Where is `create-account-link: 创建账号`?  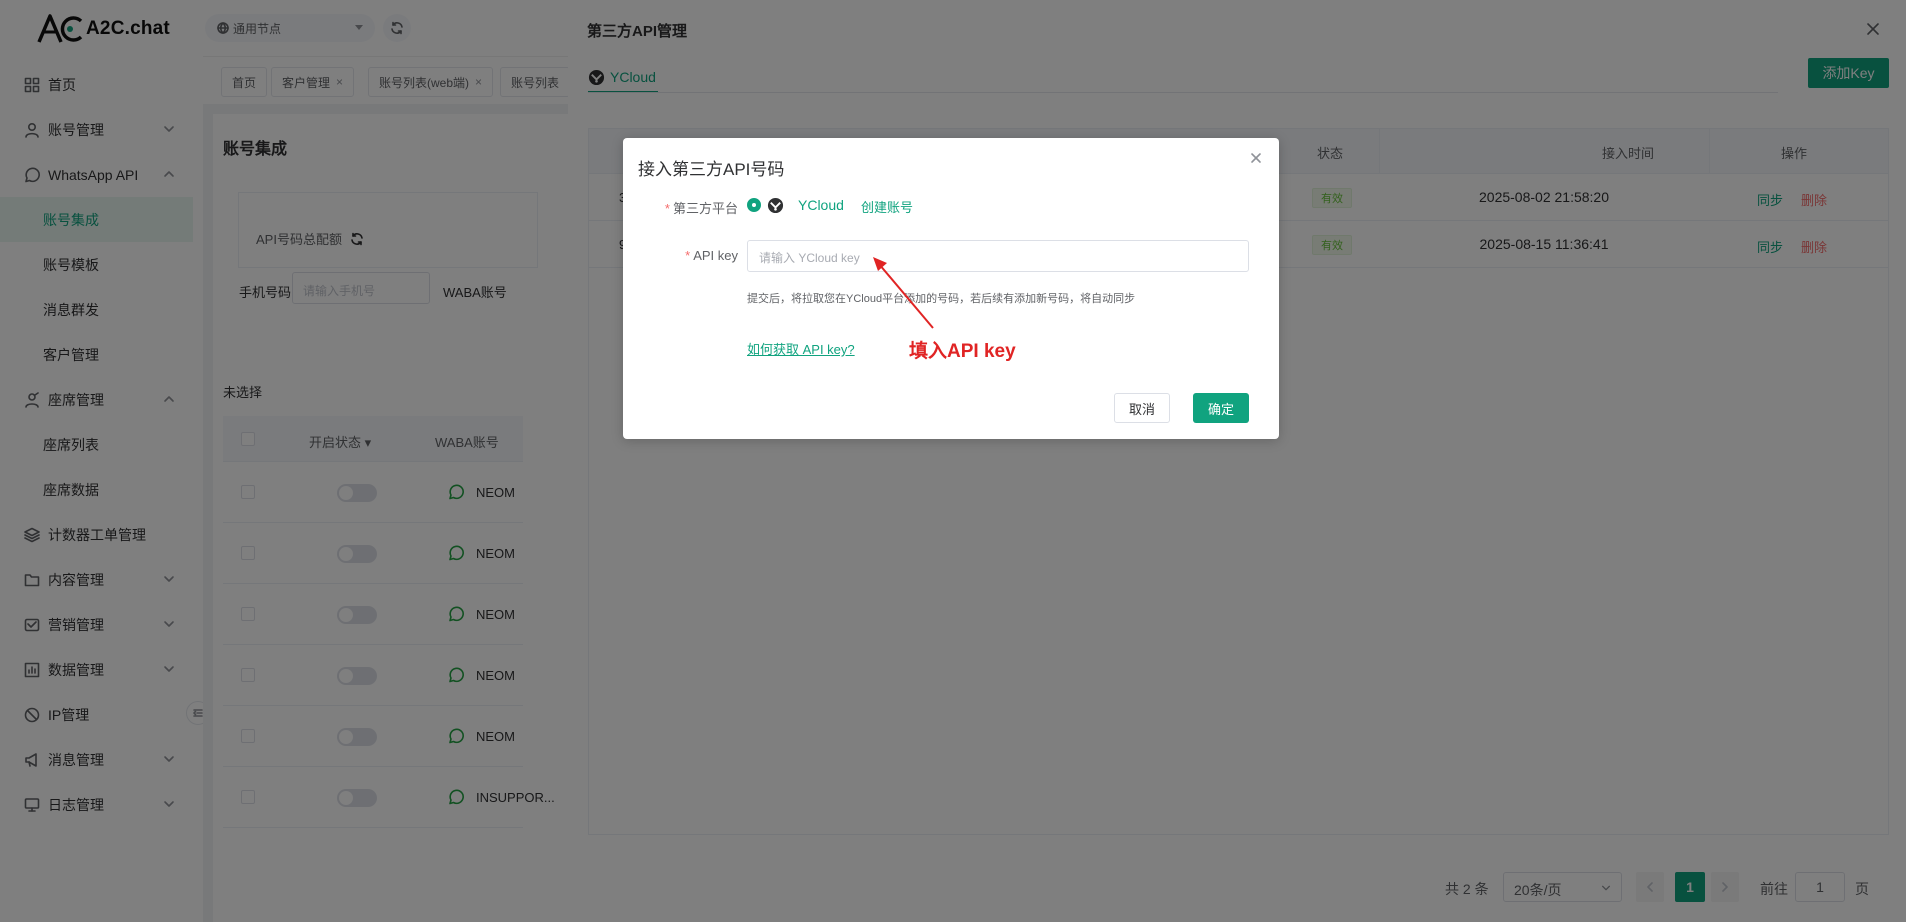 create-account-link: 创建账号 is located at coordinates (887, 206).